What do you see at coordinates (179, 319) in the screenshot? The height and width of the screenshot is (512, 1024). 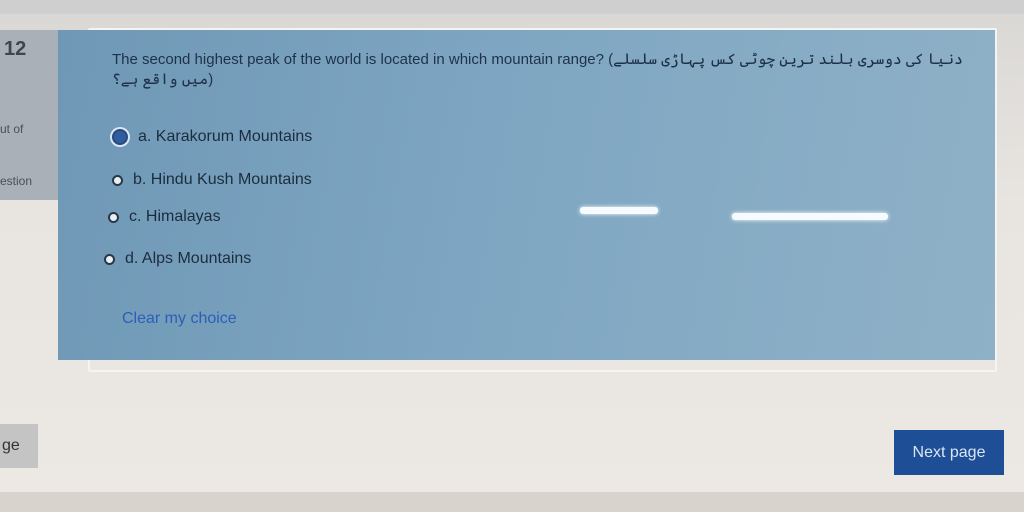 I see `clear-choice-link: Clear my choice` at bounding box center [179, 319].